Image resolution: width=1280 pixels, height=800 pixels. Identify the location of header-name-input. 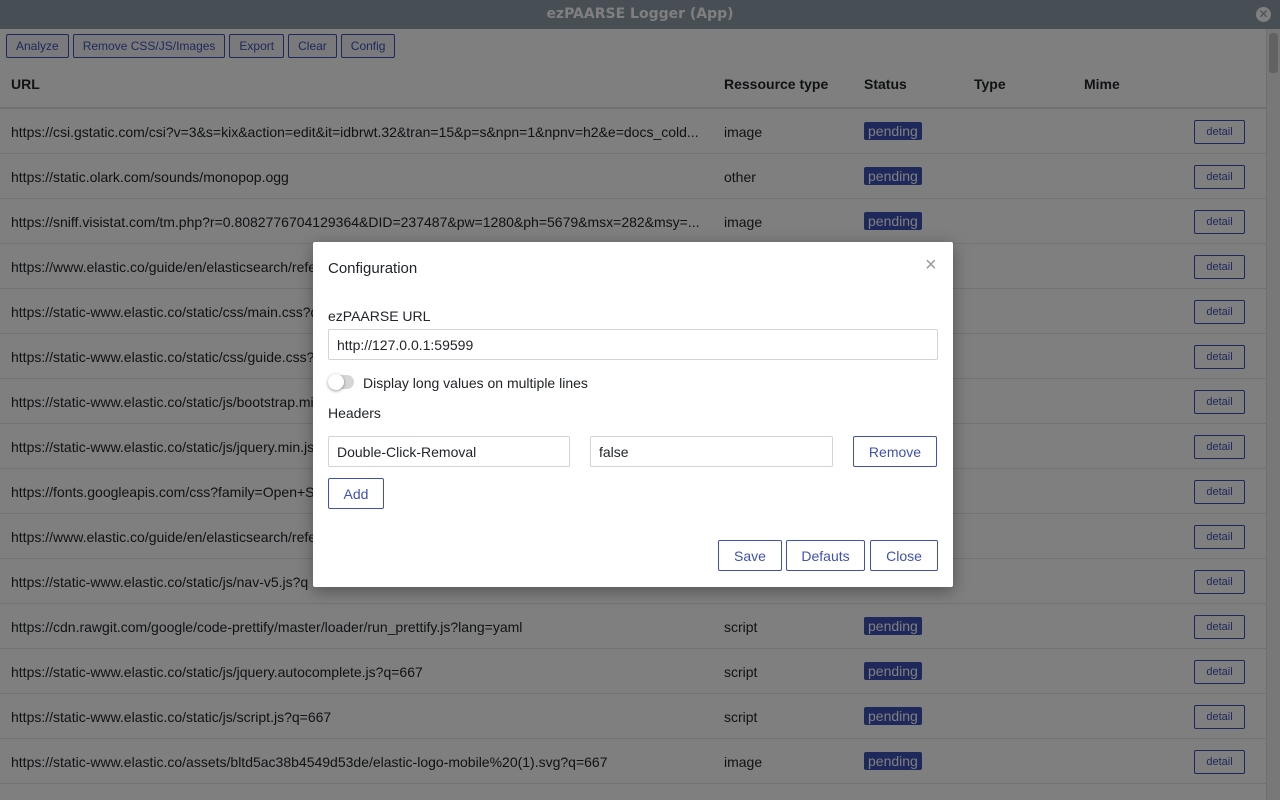
(449, 451).